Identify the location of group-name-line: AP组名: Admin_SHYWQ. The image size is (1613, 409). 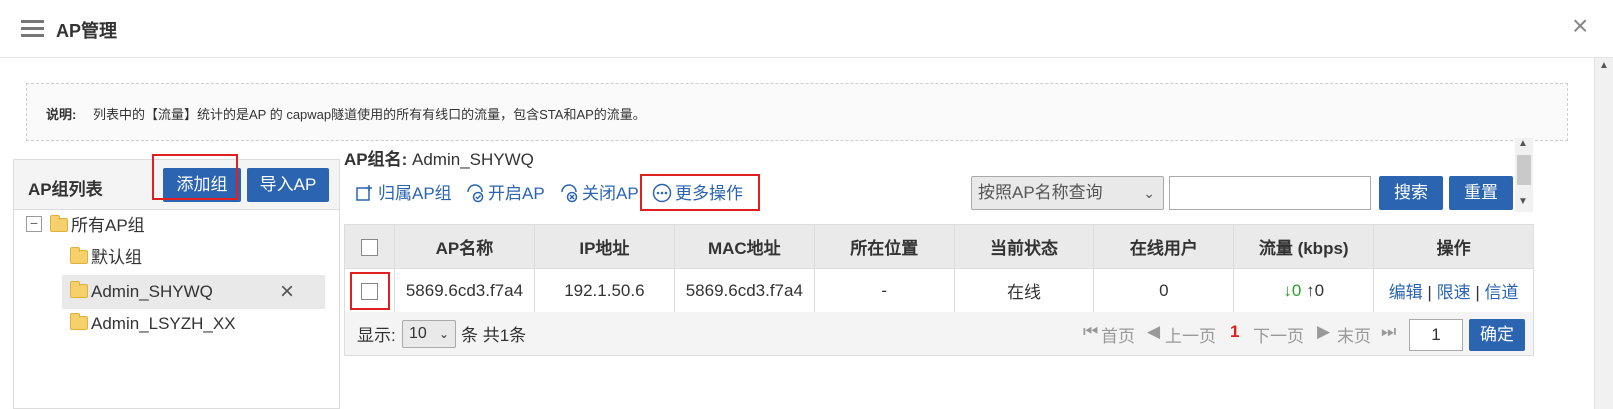
(439, 157).